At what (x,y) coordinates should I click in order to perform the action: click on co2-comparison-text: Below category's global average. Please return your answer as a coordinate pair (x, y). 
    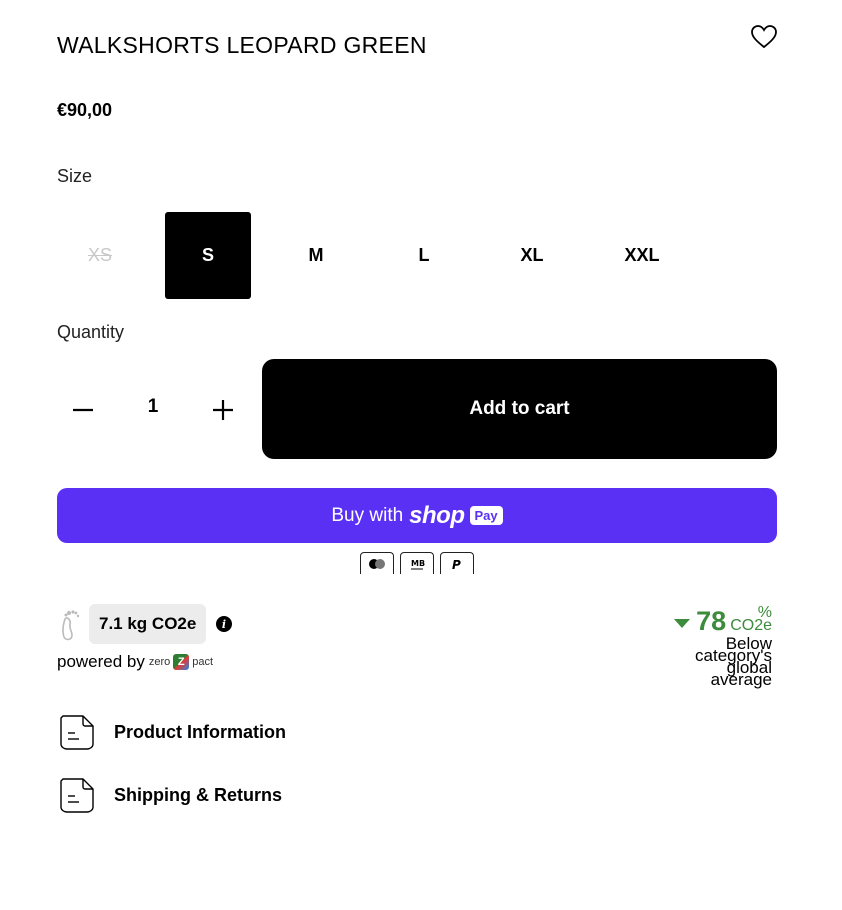
    Looking at the image, I should click on (727, 662).